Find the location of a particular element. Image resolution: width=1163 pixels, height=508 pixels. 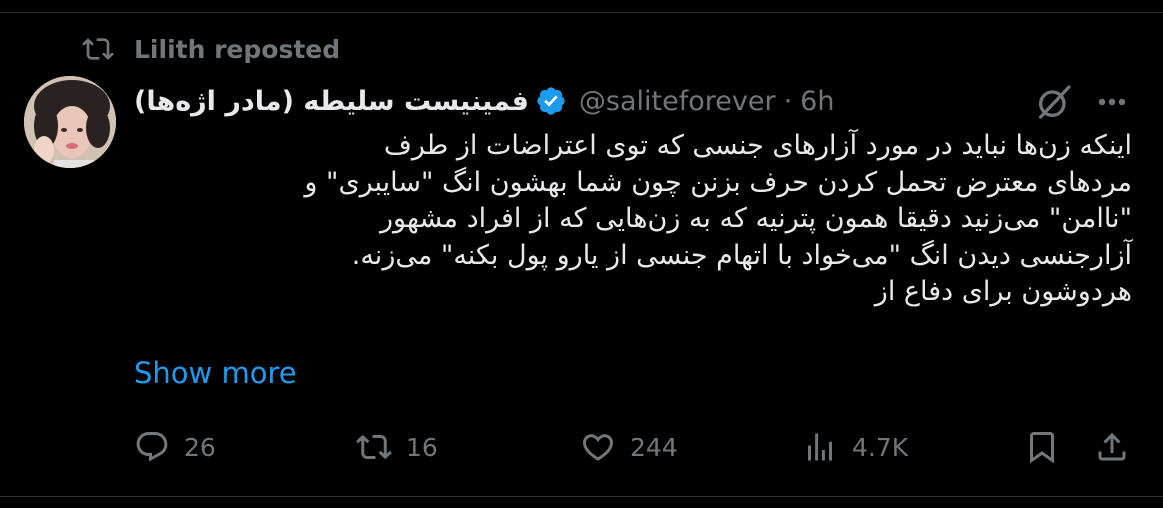

bookmark-button is located at coordinates (1049, 447).